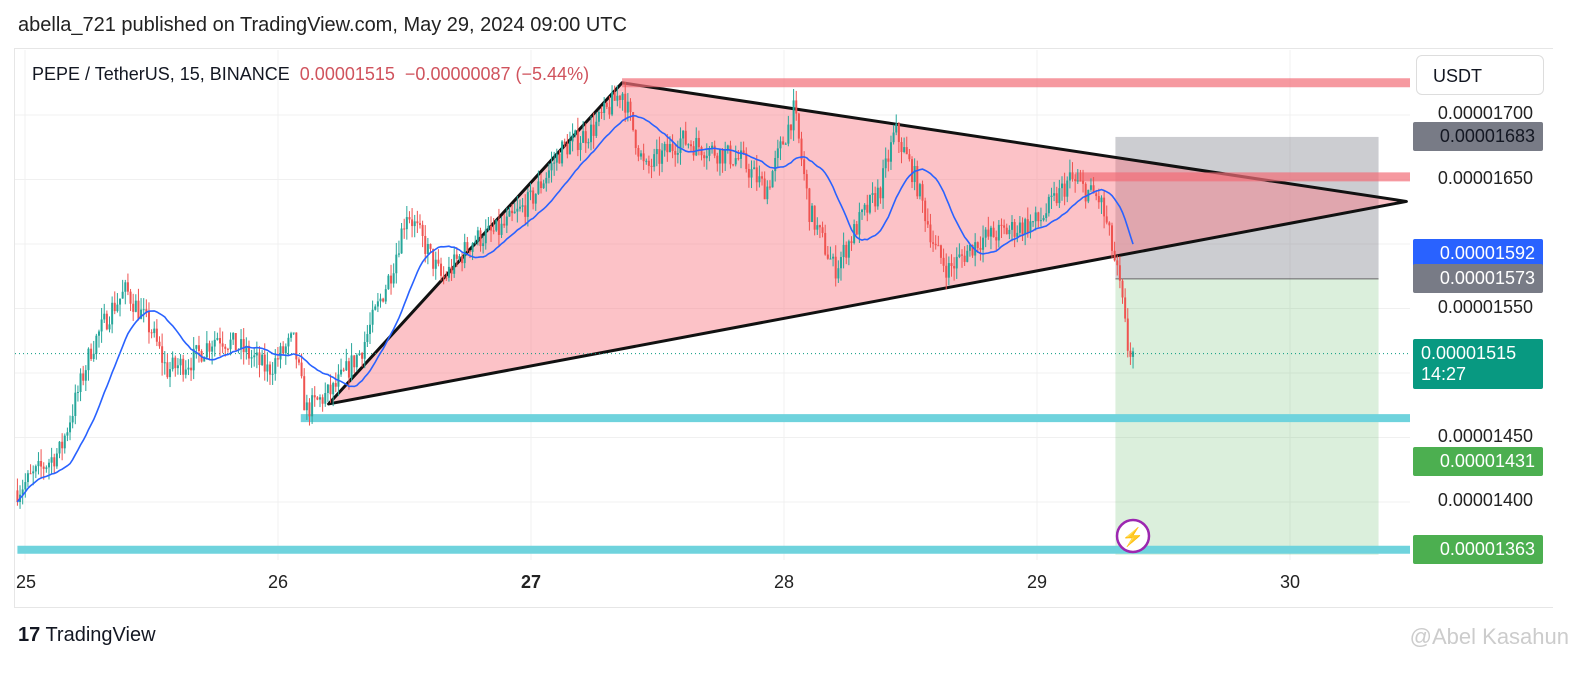 The image size is (1591, 676). What do you see at coordinates (1478, 136) in the screenshot?
I see `price-label: 0.00001683` at bounding box center [1478, 136].